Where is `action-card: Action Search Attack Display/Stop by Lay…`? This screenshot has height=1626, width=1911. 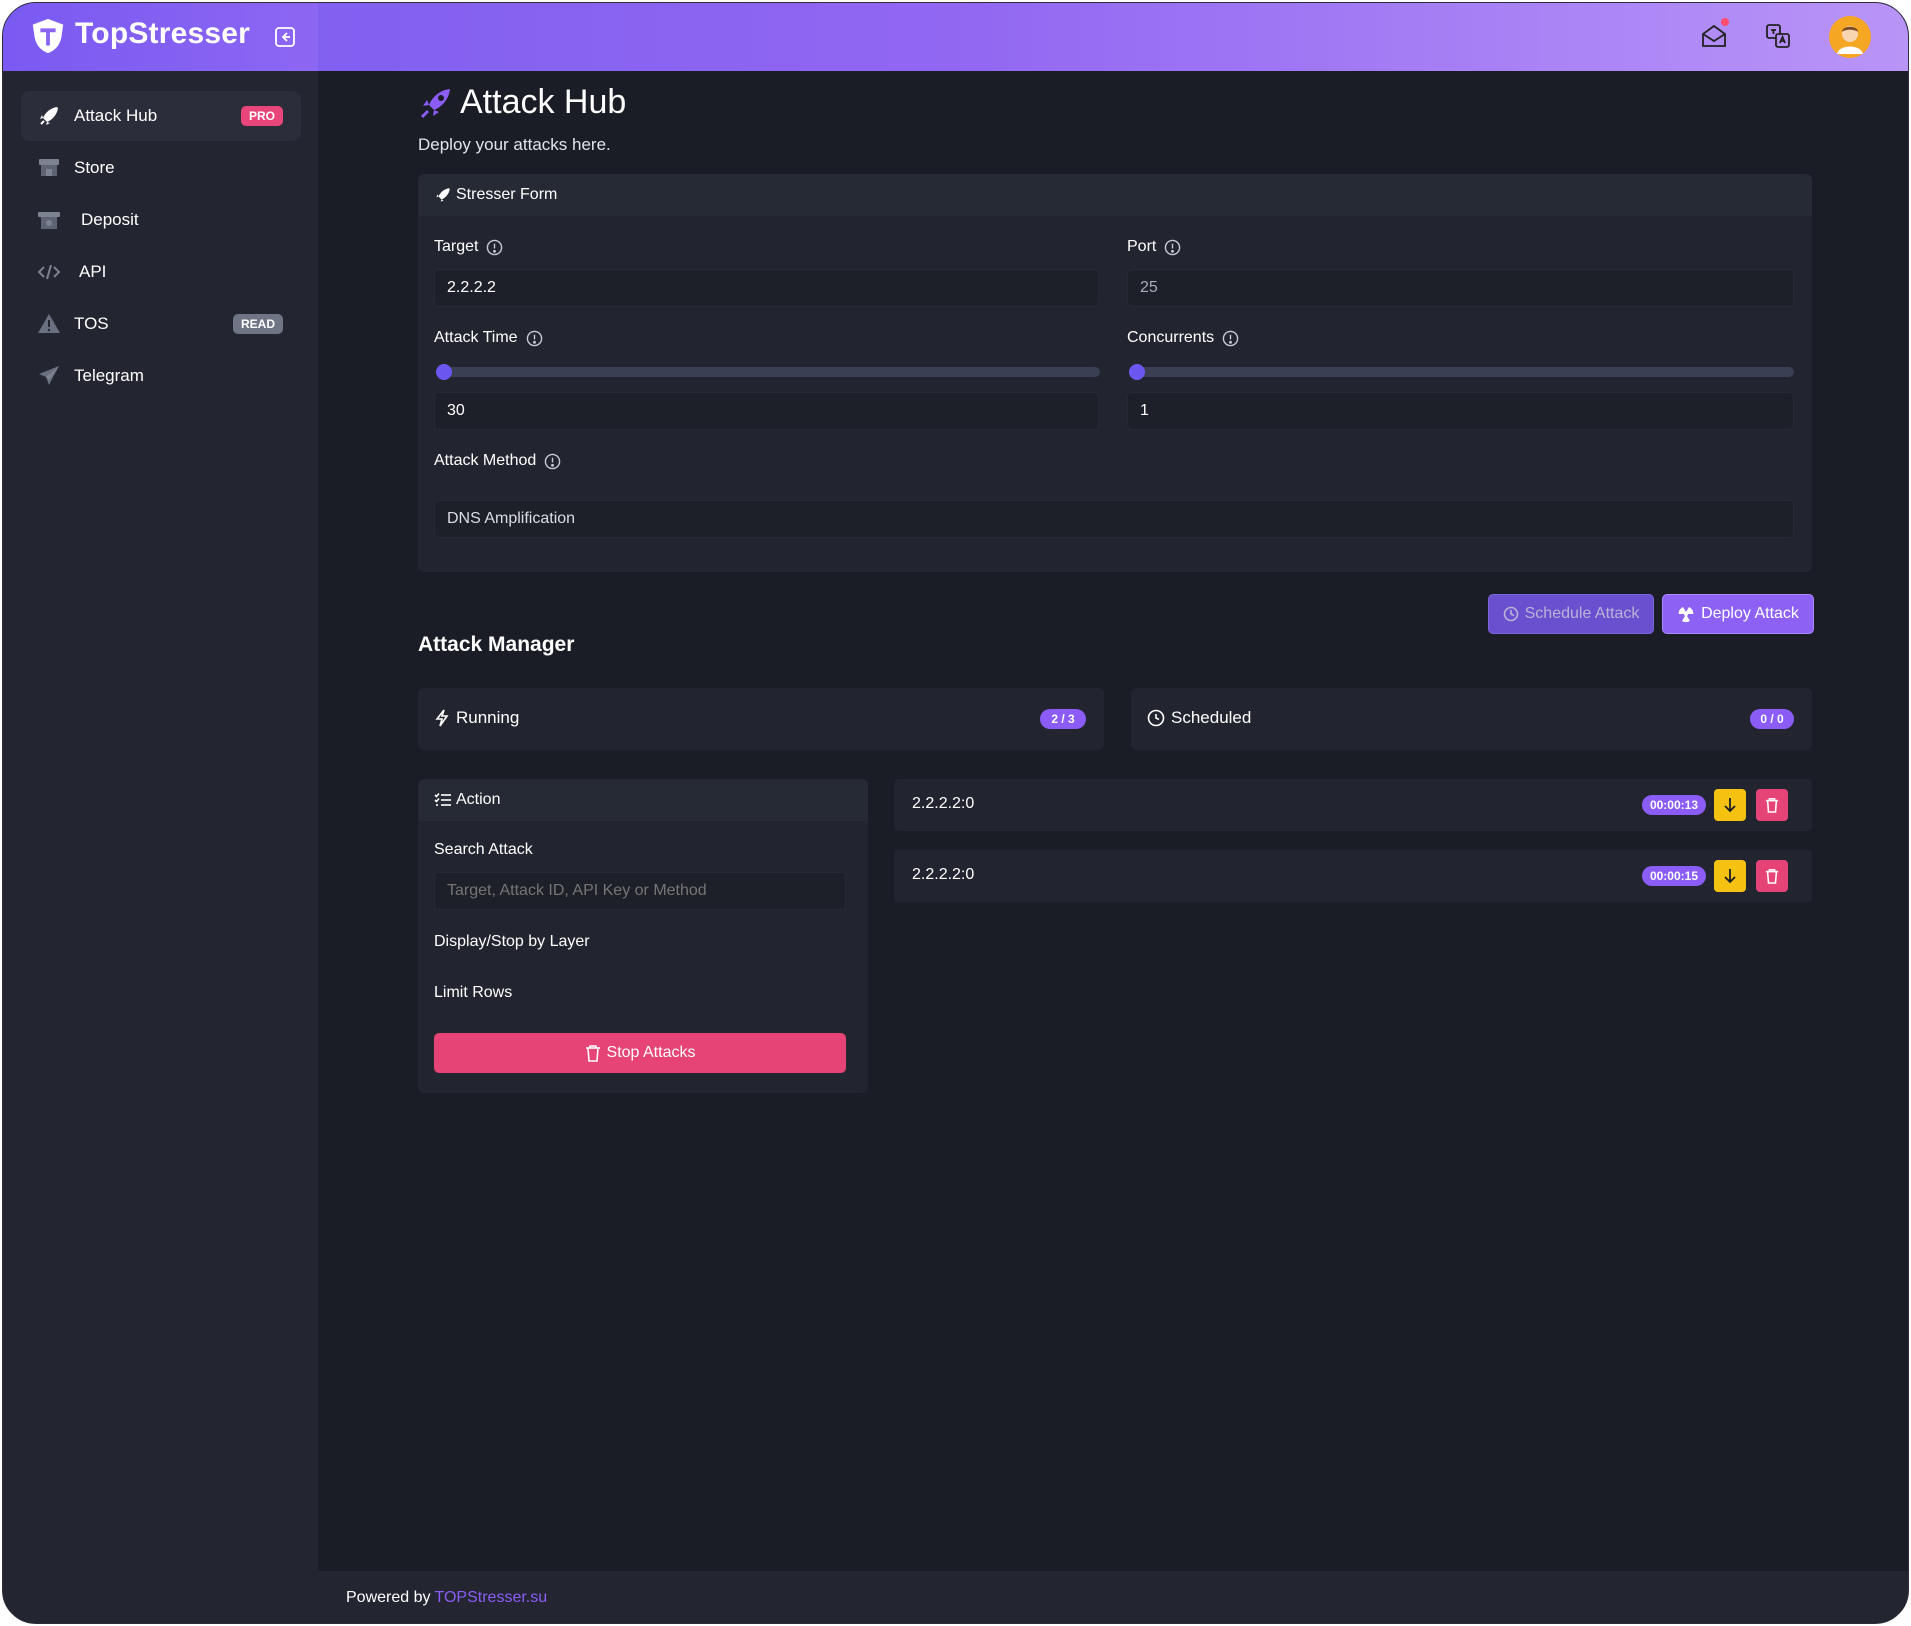
action-card: Action Search Attack Display/Stop by Lay… is located at coordinates (643, 936).